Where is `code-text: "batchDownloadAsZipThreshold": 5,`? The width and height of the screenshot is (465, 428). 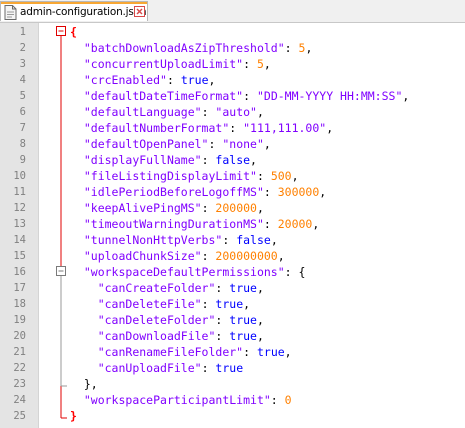
code-text: "batchDownloadAsZipThreshold": 5, is located at coordinates (198, 48).